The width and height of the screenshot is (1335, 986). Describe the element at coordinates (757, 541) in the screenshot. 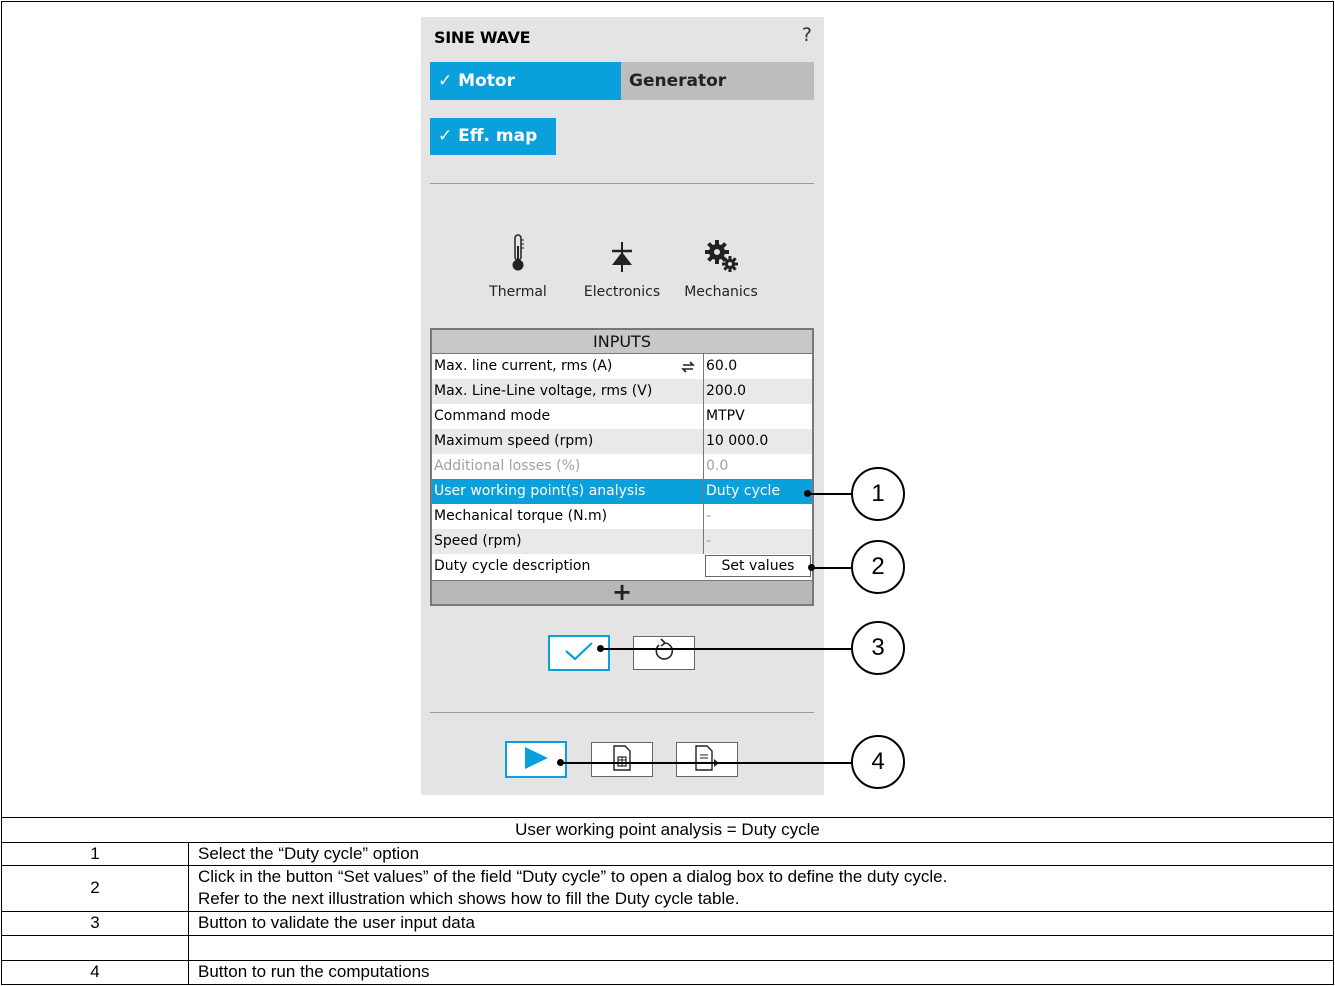

I see `speed-field: -` at that location.